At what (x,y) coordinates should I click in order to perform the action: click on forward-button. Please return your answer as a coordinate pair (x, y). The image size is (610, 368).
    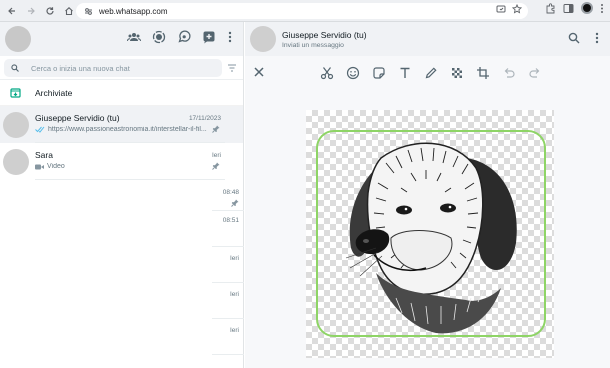
    Looking at the image, I should click on (31, 11).